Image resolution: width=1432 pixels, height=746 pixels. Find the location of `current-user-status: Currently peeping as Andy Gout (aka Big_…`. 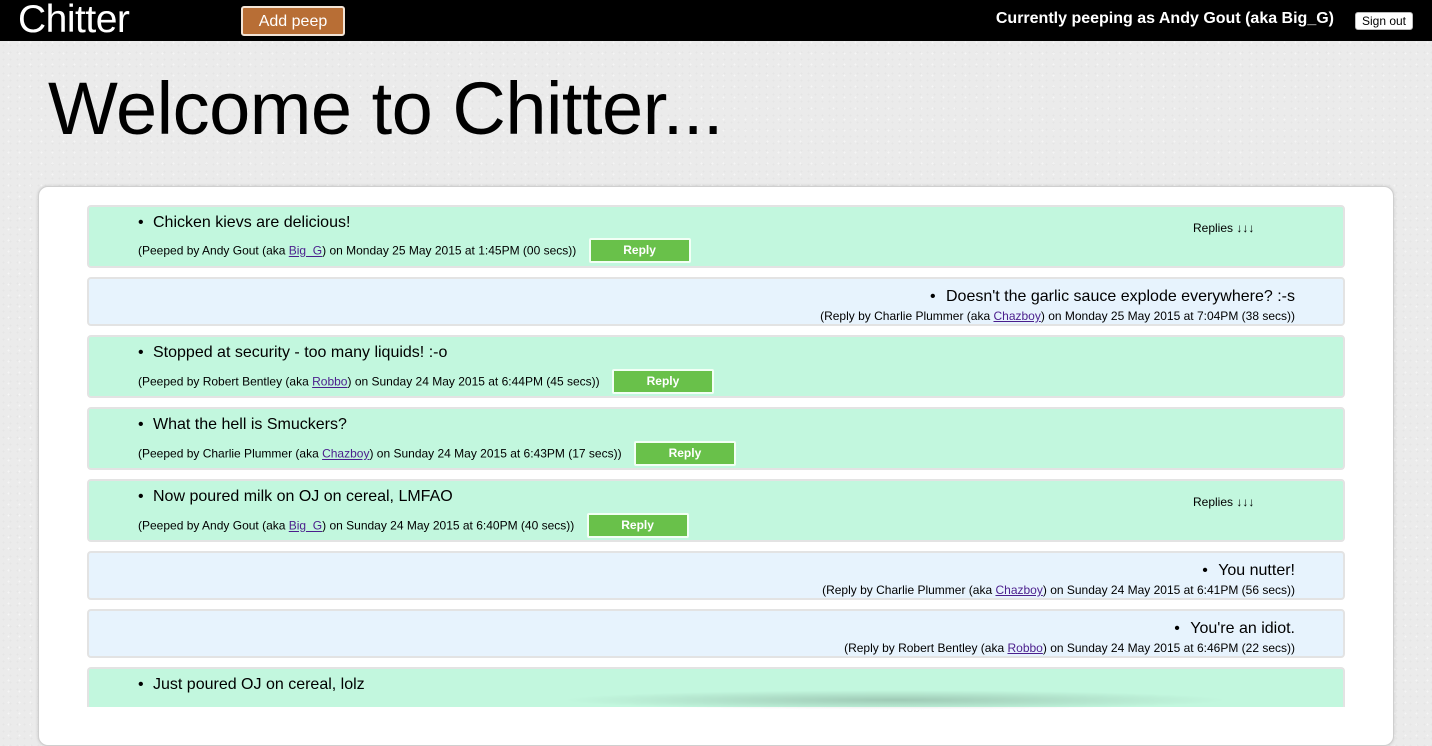

current-user-status: Currently peeping as Andy Gout (aka Big_… is located at coordinates (1164, 18).